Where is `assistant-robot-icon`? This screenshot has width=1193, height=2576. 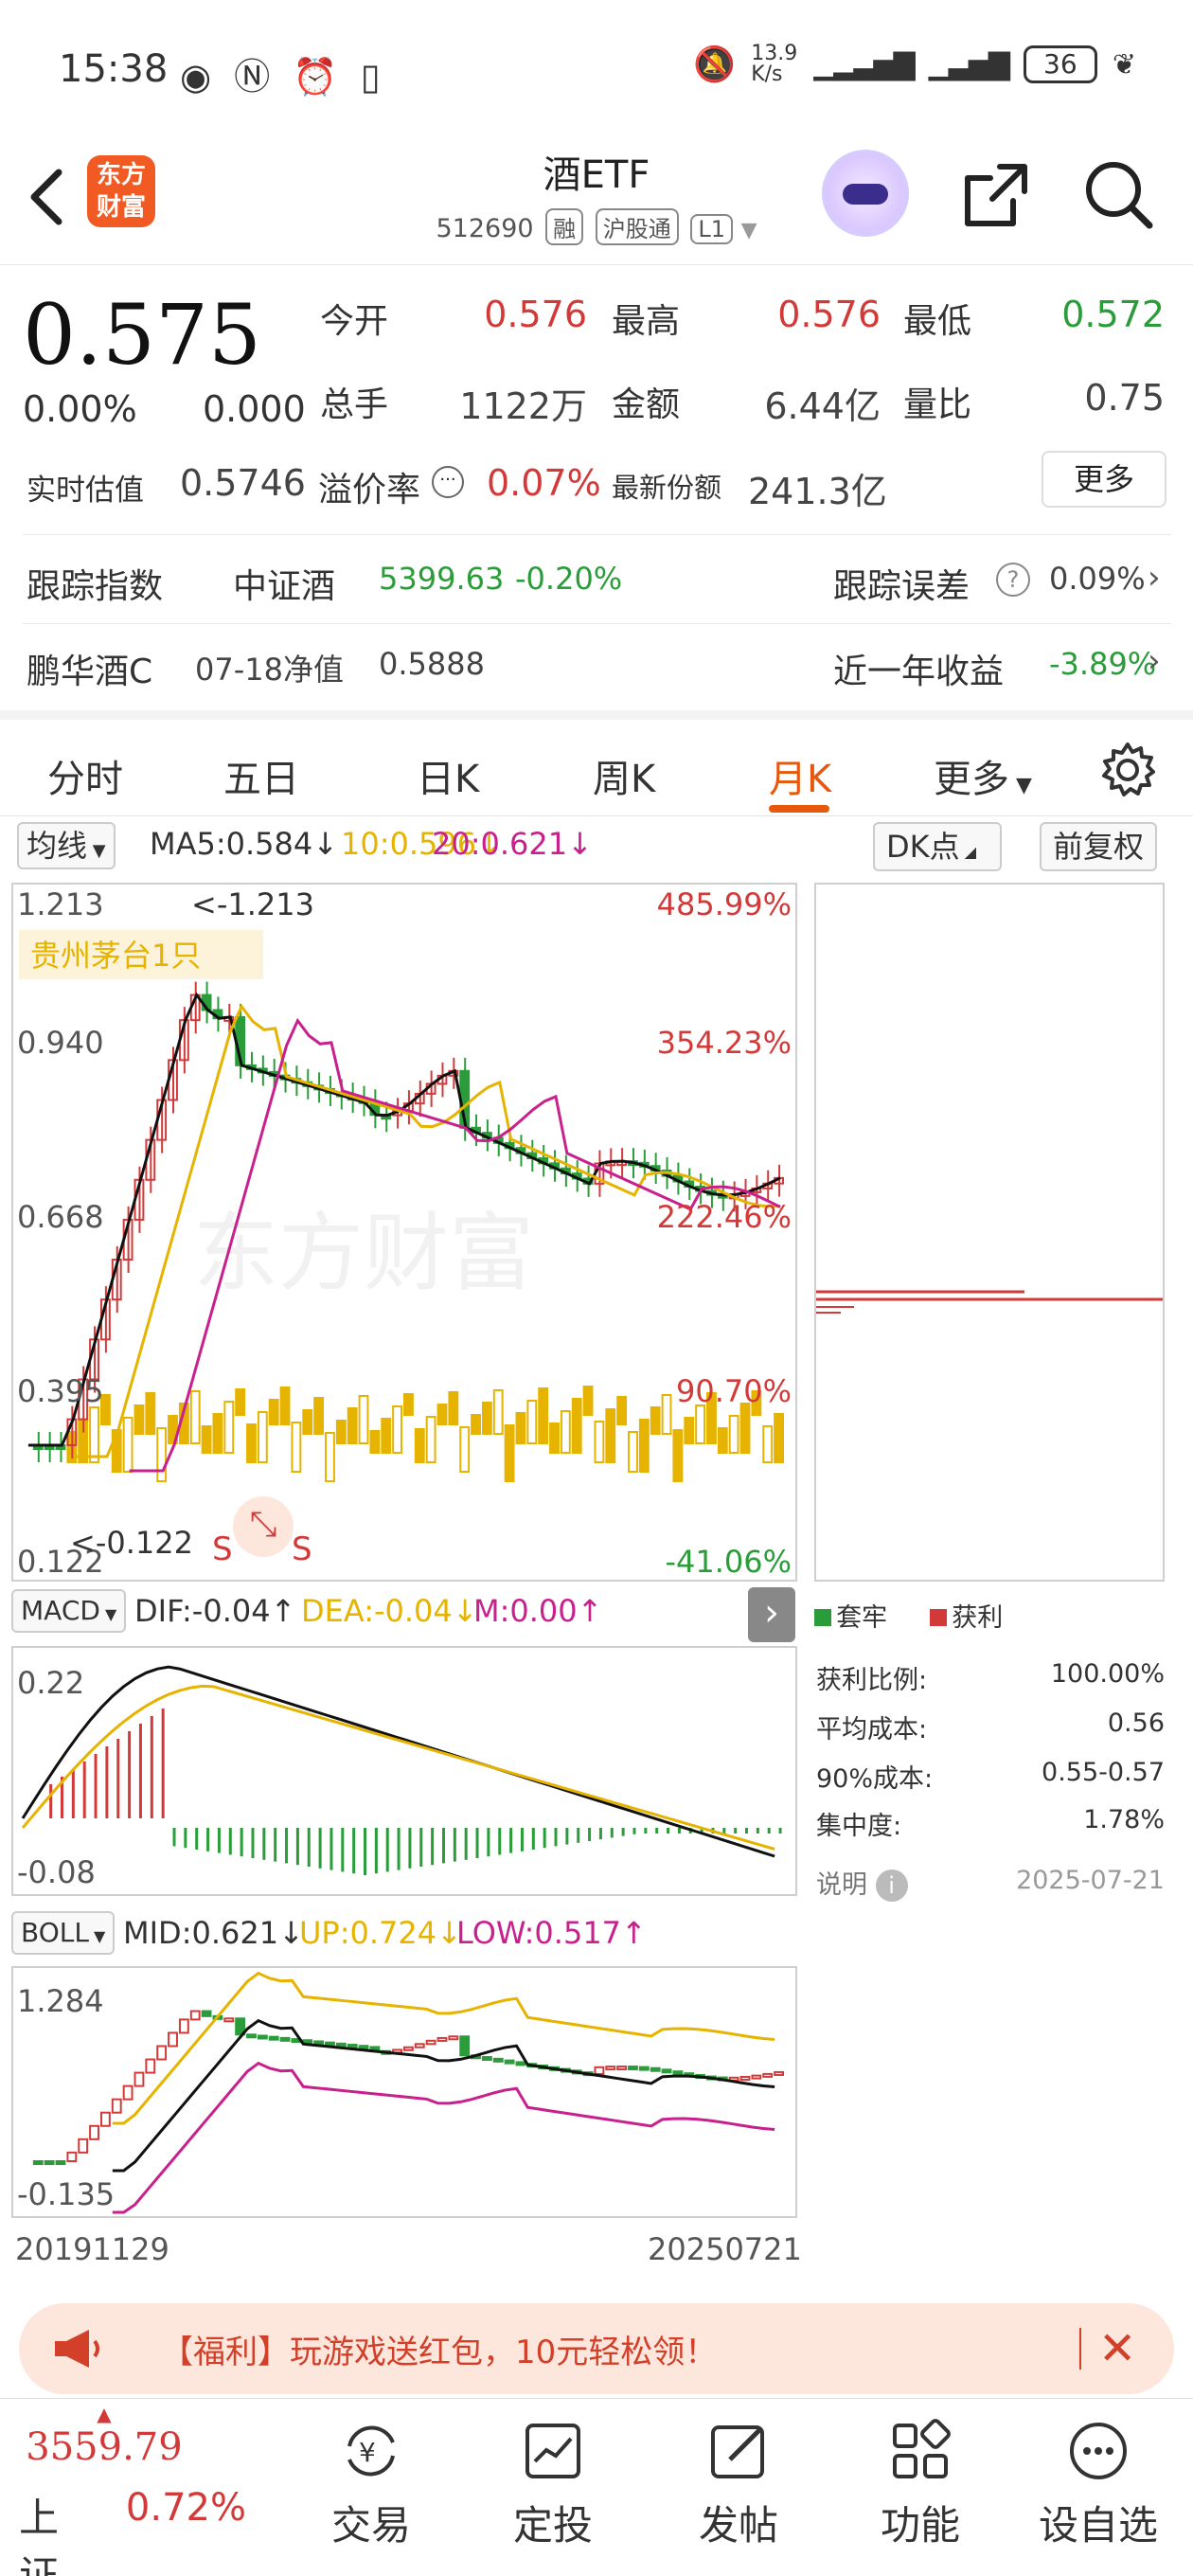
assistant-robot-icon is located at coordinates (865, 193).